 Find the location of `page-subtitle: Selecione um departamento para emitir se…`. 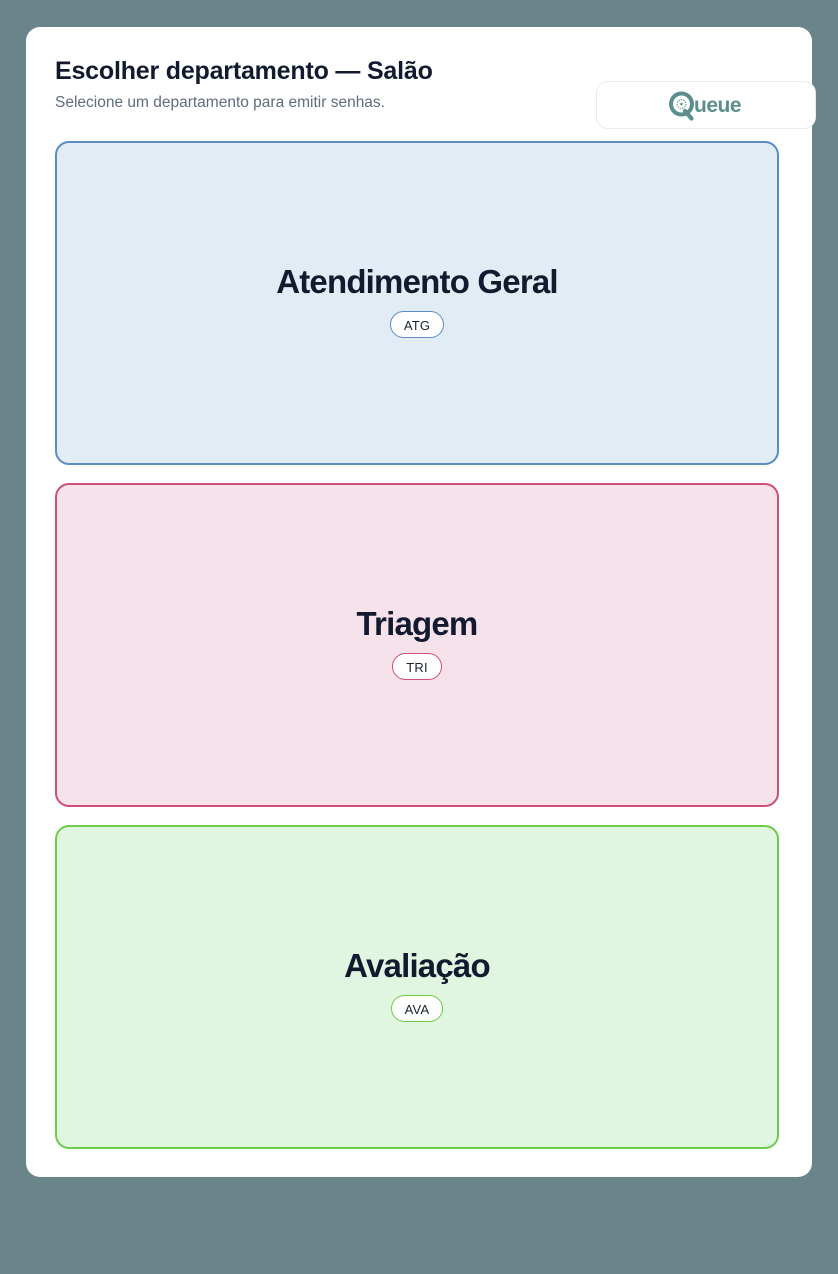

page-subtitle: Selecione um departamento para emitir se… is located at coordinates (220, 102).